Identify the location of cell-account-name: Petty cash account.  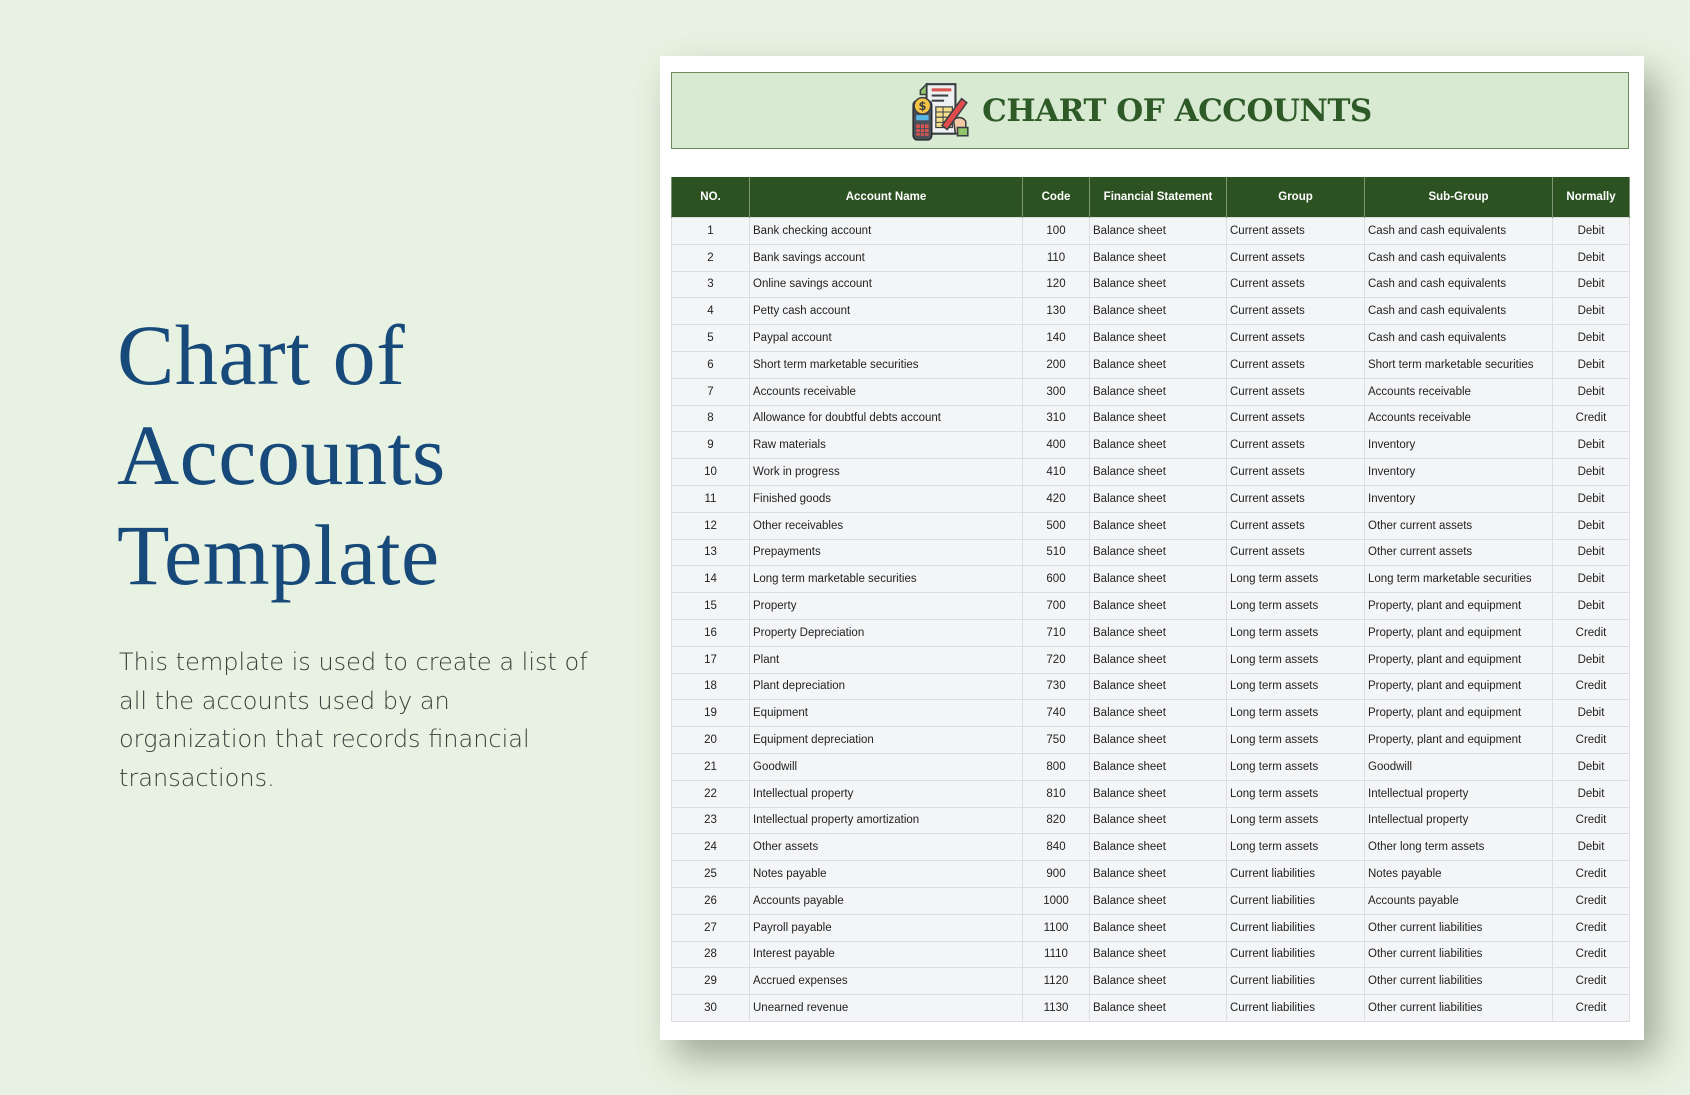
(886, 311).